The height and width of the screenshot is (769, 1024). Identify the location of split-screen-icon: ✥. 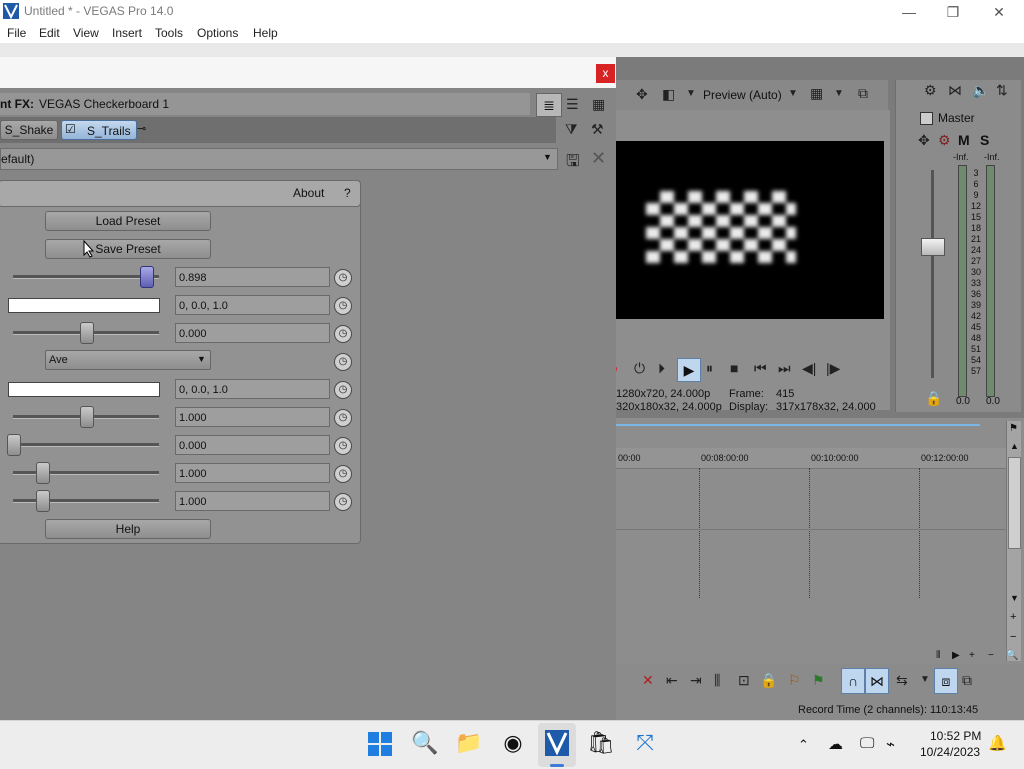
(642, 94).